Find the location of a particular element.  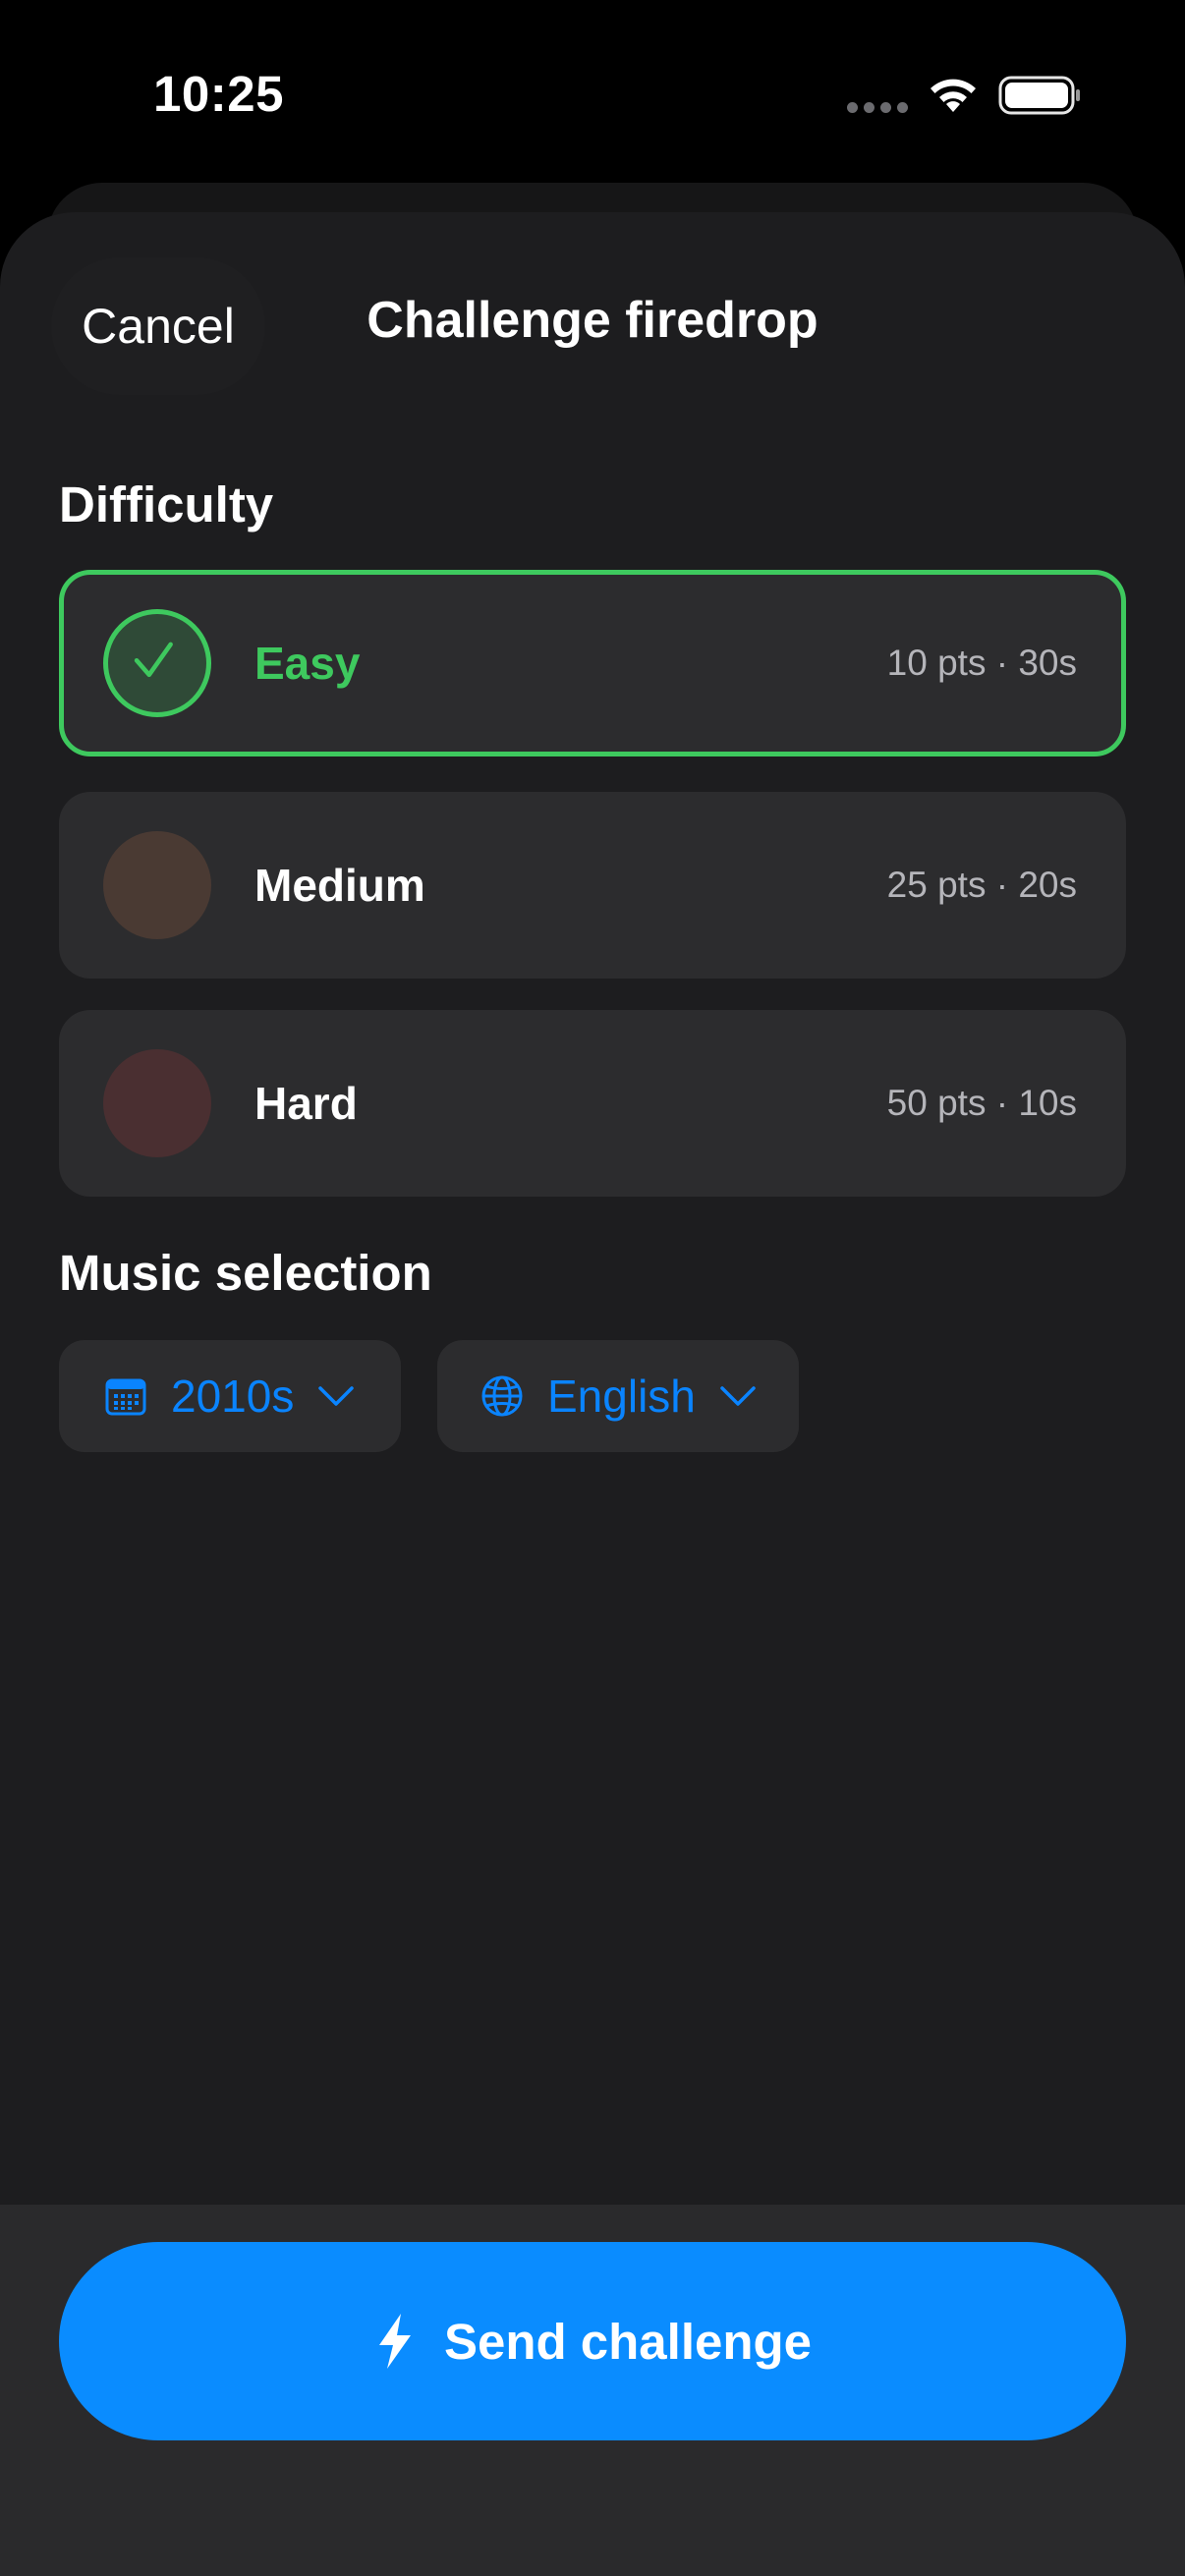

cellular-signal-icon is located at coordinates (878, 108).